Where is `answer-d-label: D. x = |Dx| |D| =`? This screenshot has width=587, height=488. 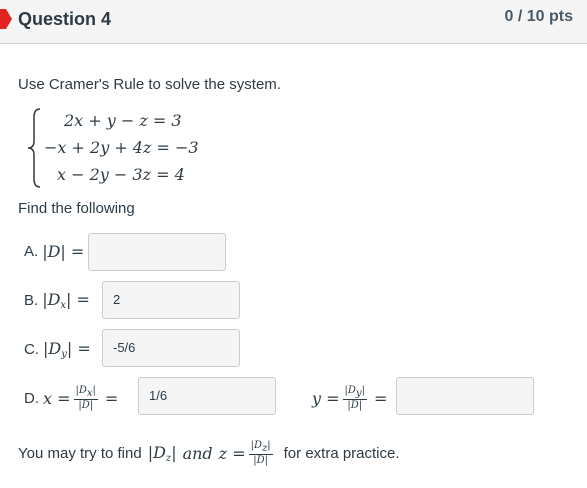
answer-d-label: D. x = |Dx| |D| = is located at coordinates (71, 398).